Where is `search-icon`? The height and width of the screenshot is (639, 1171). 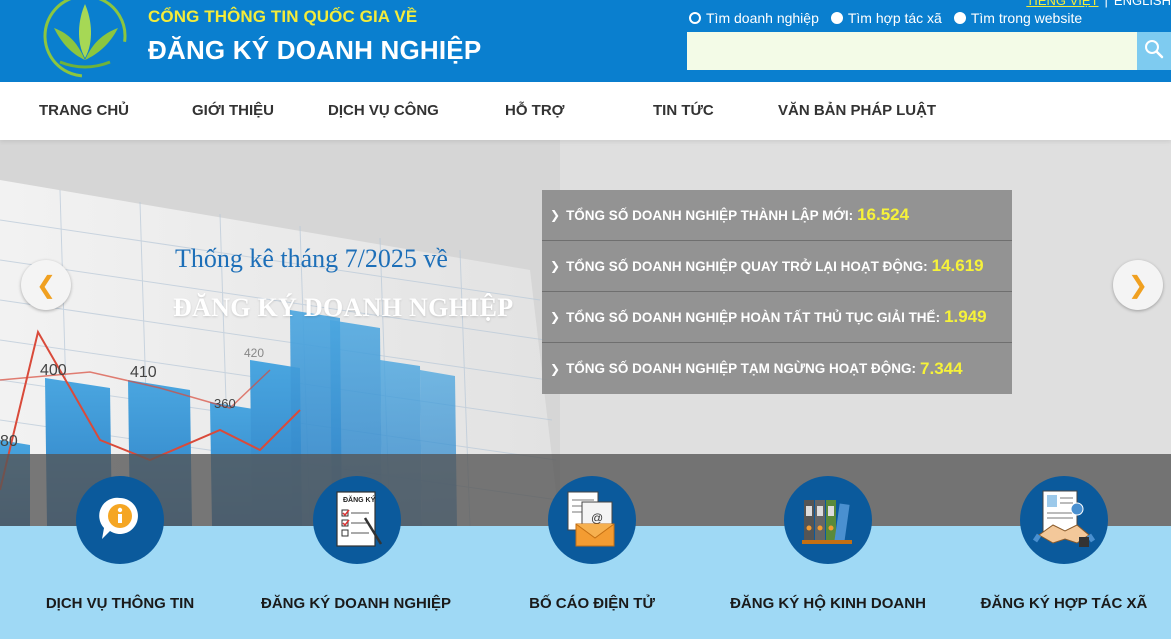
search-icon is located at coordinates (1154, 51).